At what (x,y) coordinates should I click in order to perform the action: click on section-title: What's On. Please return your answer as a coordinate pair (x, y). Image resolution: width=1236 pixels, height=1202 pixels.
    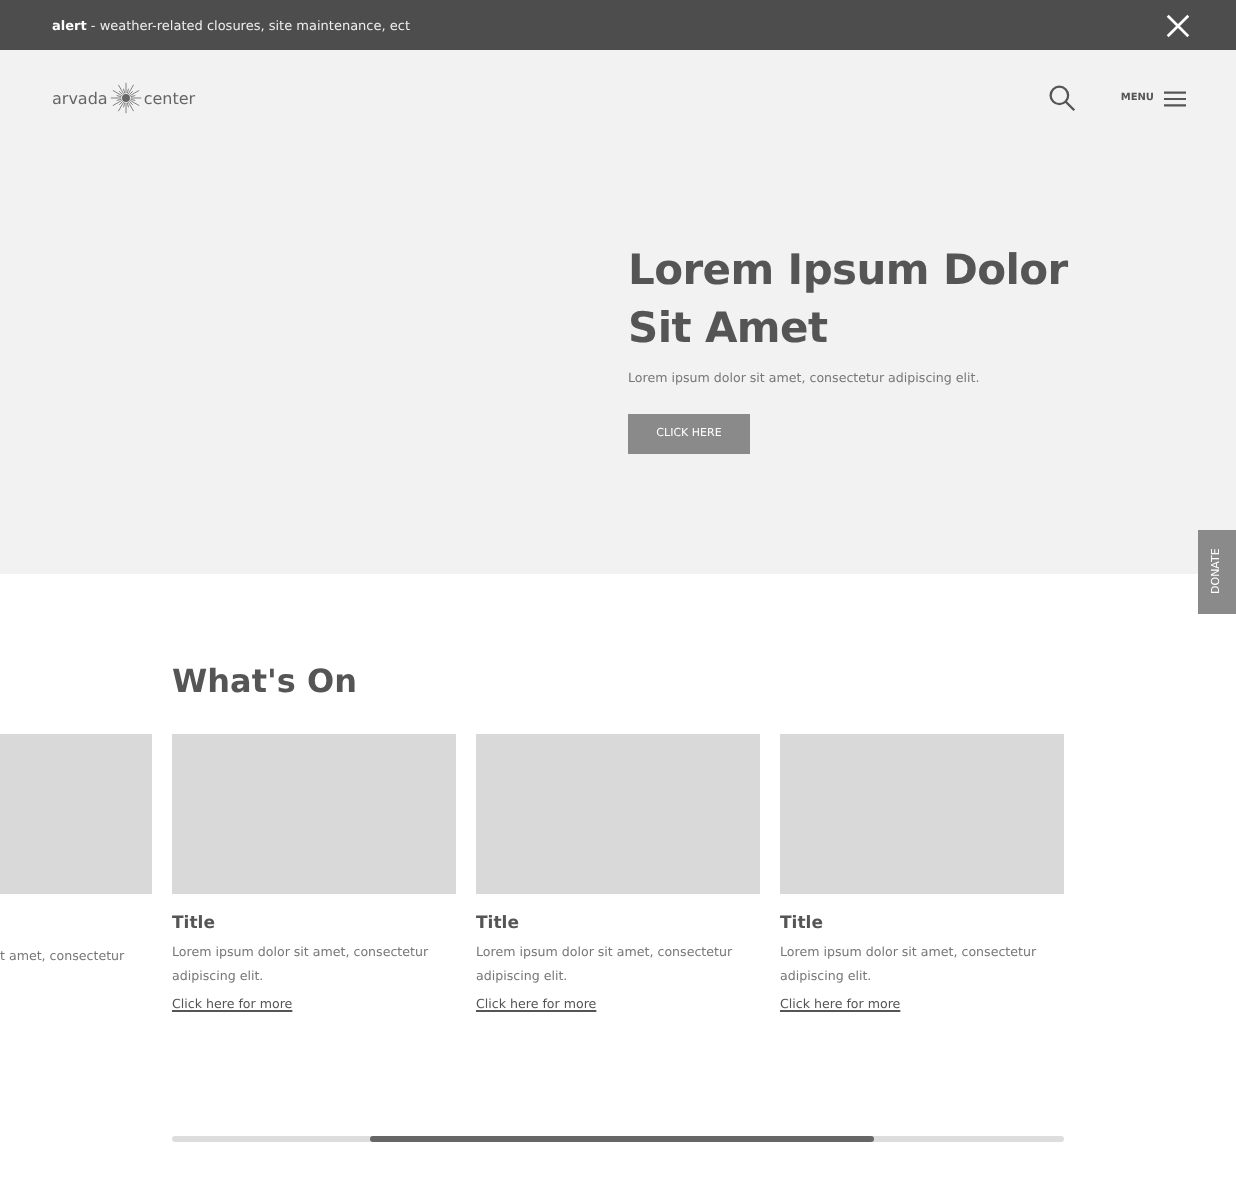
    Looking at the image, I should click on (265, 681).